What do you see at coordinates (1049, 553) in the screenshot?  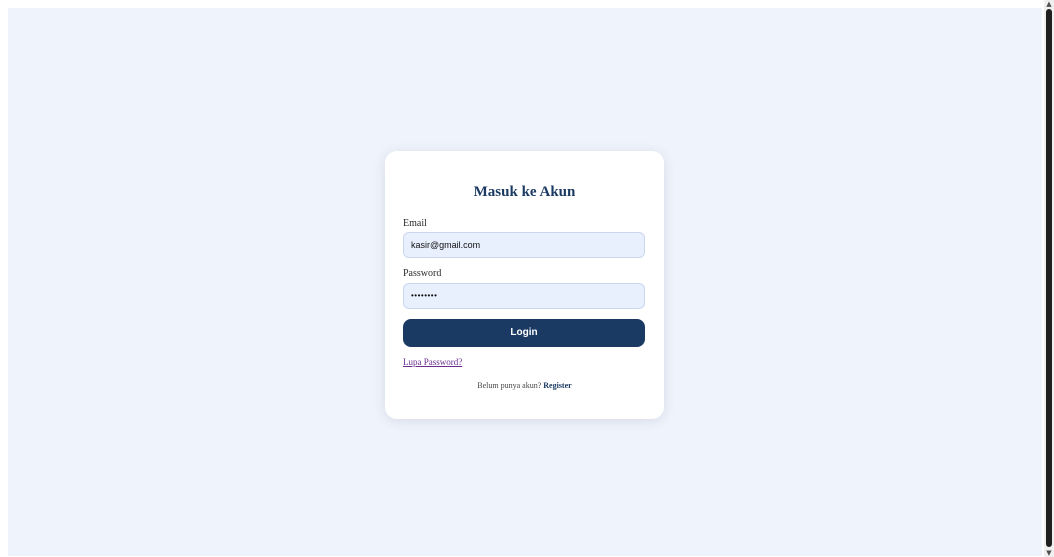 I see `scroll-down-arrow-icon: ▼` at bounding box center [1049, 553].